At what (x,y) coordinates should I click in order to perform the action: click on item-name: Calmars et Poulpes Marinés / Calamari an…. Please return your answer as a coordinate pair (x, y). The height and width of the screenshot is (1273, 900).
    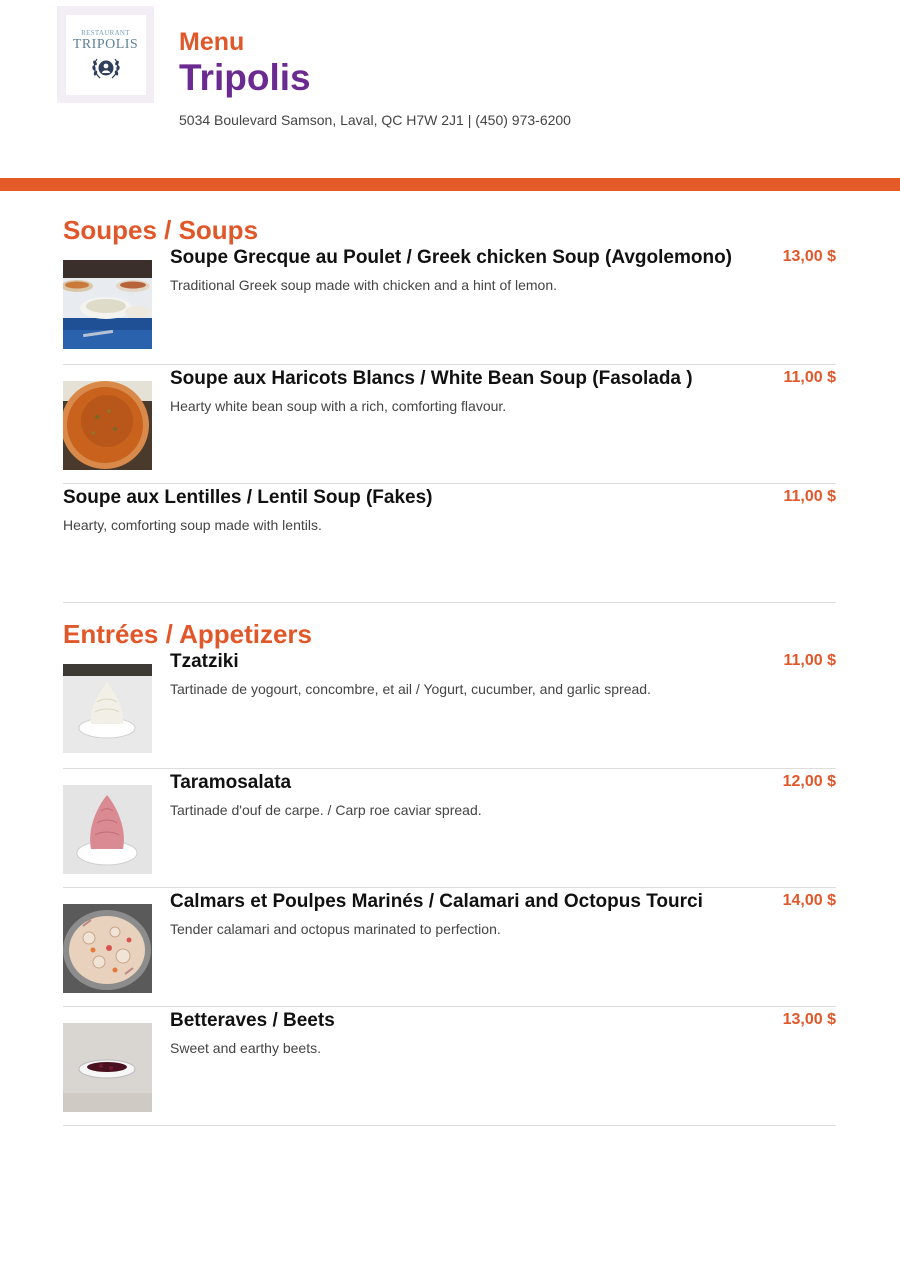
    Looking at the image, I should click on (436, 901).